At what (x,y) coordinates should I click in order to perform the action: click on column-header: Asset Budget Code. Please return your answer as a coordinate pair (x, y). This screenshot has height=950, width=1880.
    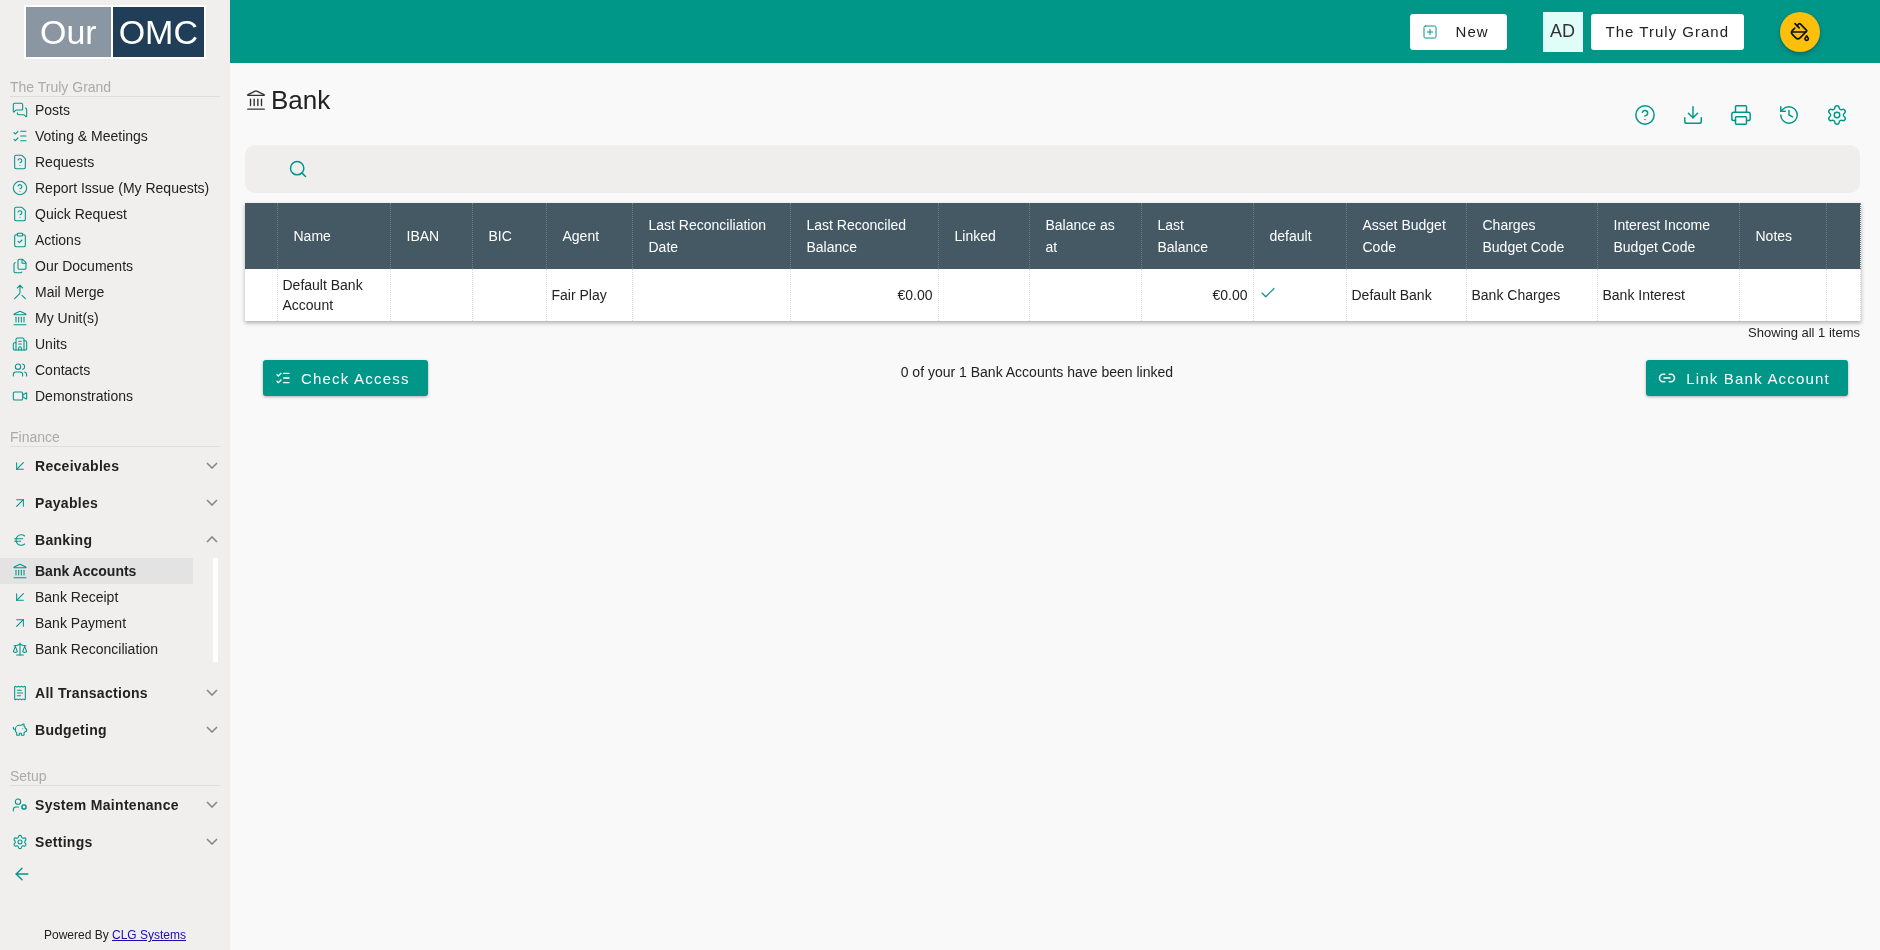
    Looking at the image, I should click on (1406, 236).